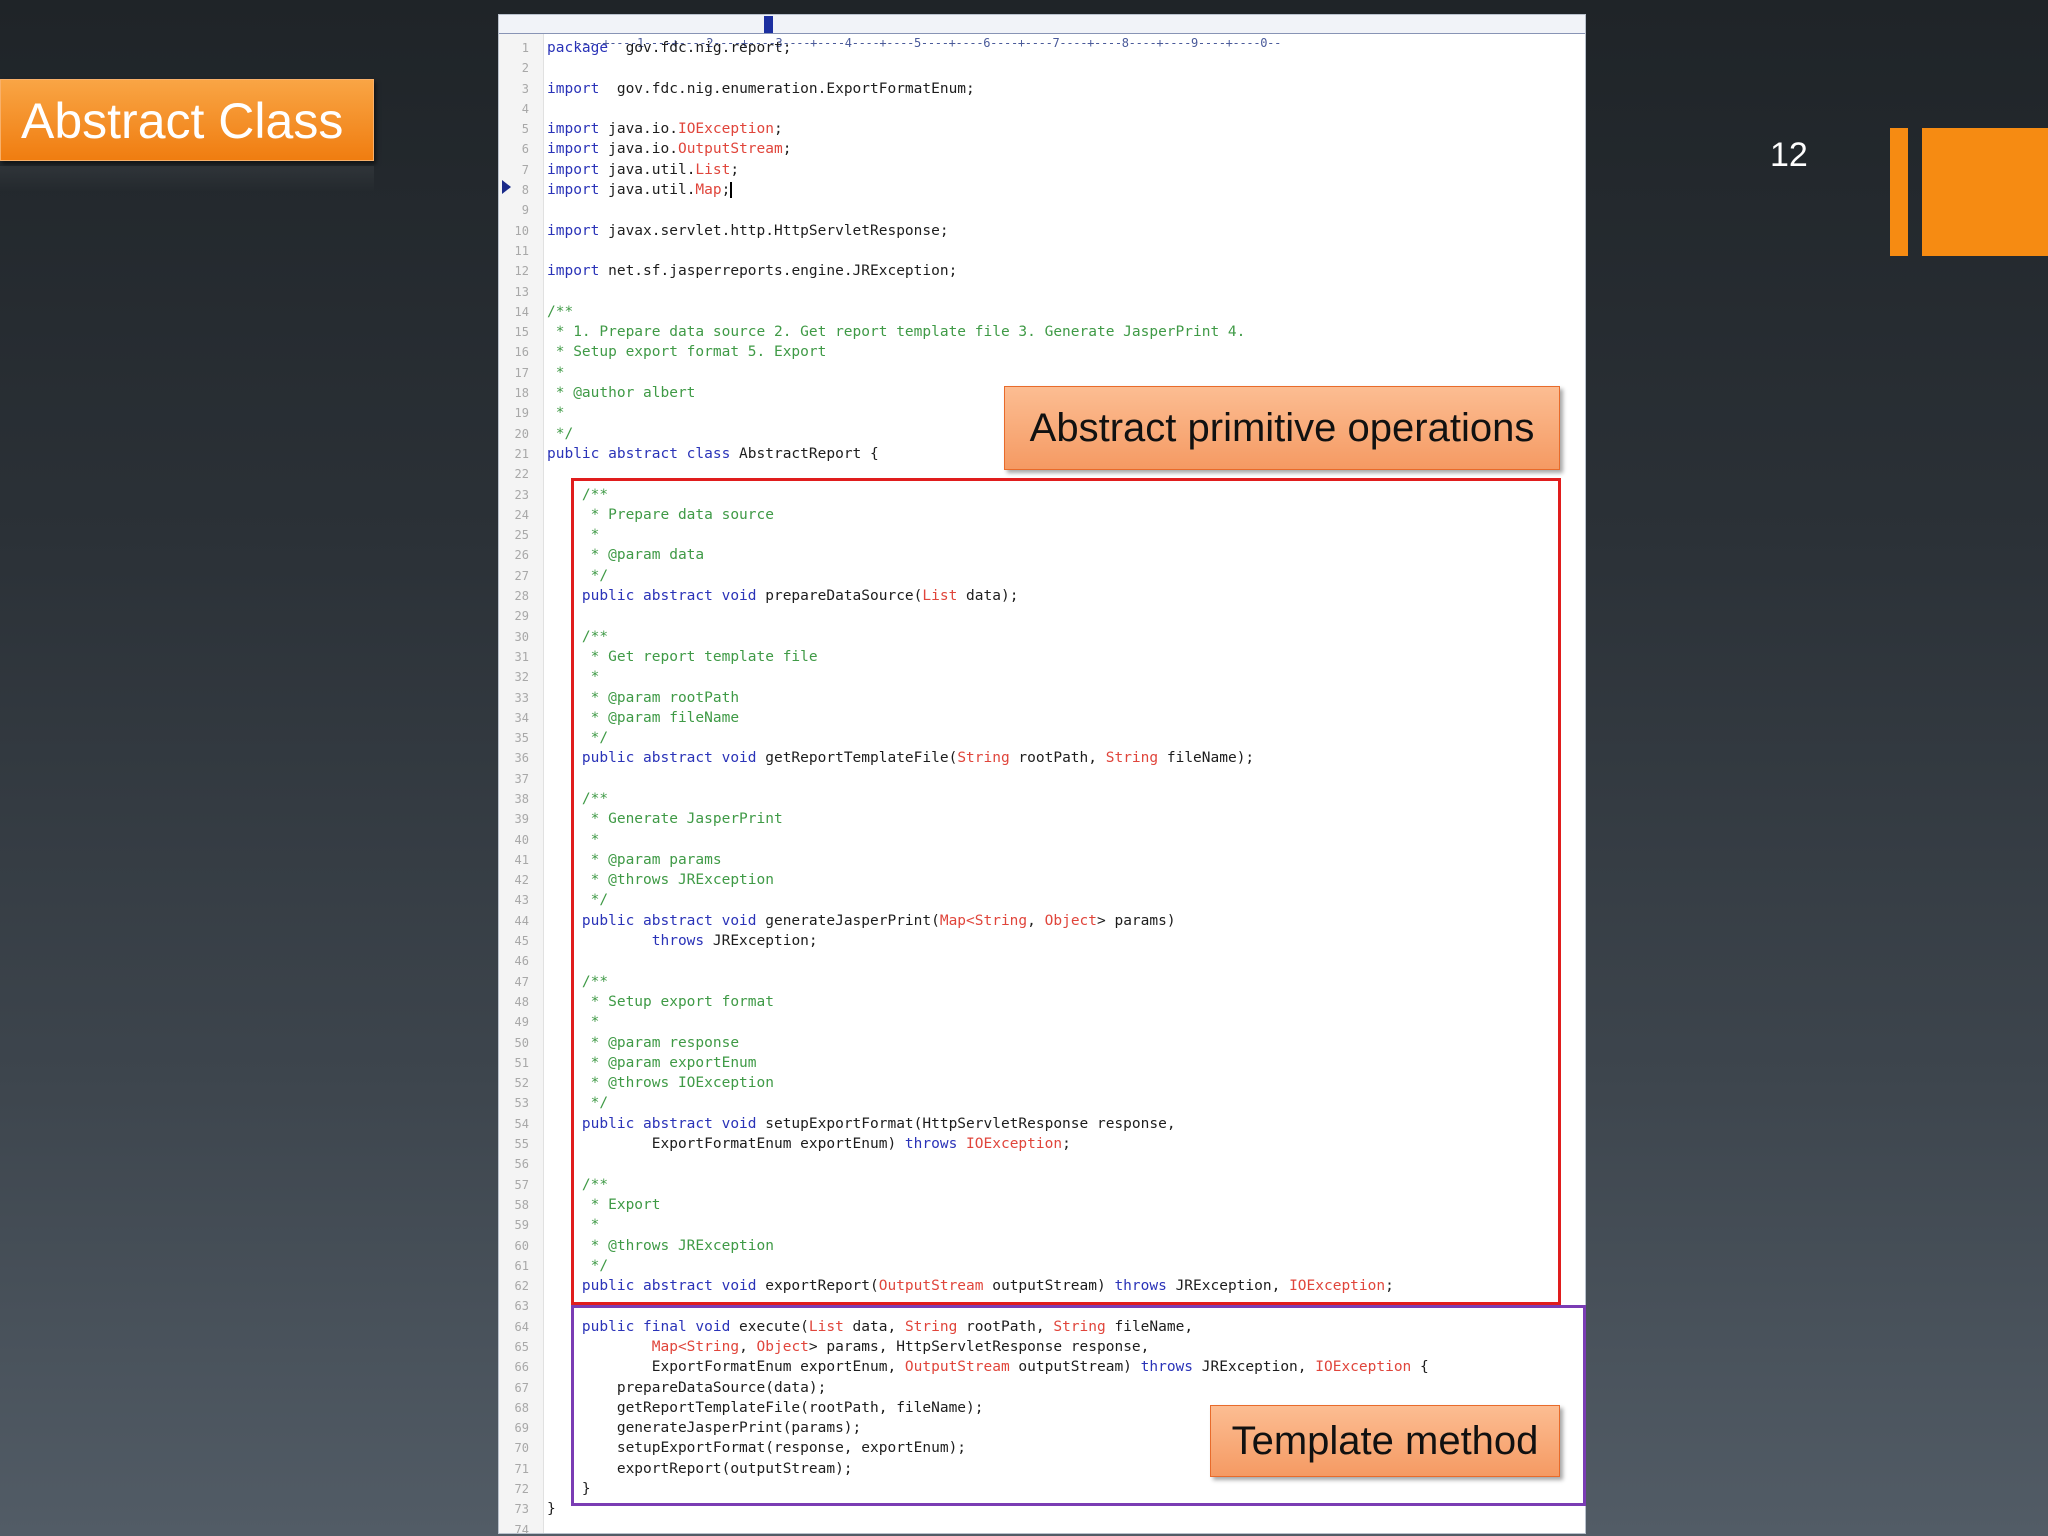 The height and width of the screenshot is (1536, 2048). What do you see at coordinates (521, 311) in the screenshot?
I see `line-number: 14` at bounding box center [521, 311].